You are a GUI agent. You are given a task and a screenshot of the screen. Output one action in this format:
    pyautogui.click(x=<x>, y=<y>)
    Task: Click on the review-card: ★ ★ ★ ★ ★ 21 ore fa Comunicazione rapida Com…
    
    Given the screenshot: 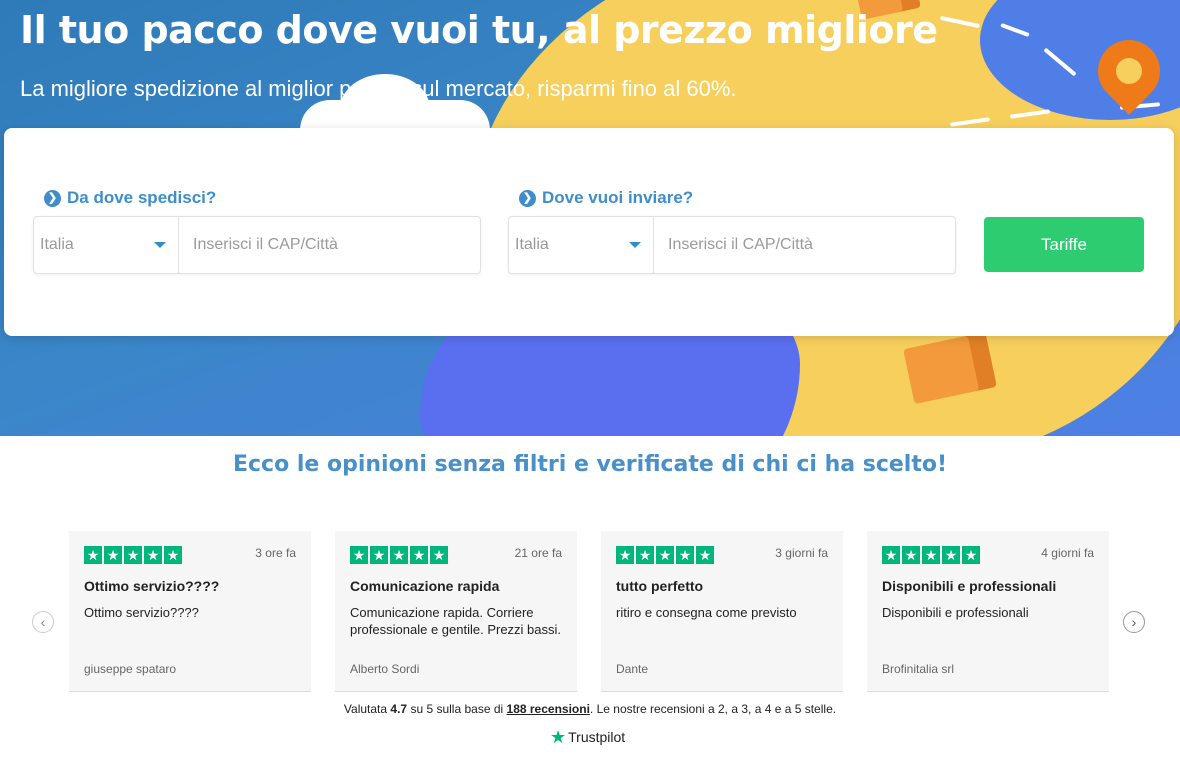 What is the action you would take?
    pyautogui.click(x=456, y=611)
    